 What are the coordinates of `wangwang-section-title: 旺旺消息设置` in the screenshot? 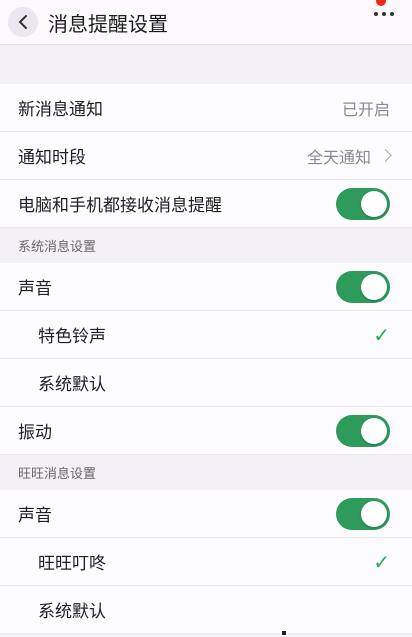 It's located at (57, 474).